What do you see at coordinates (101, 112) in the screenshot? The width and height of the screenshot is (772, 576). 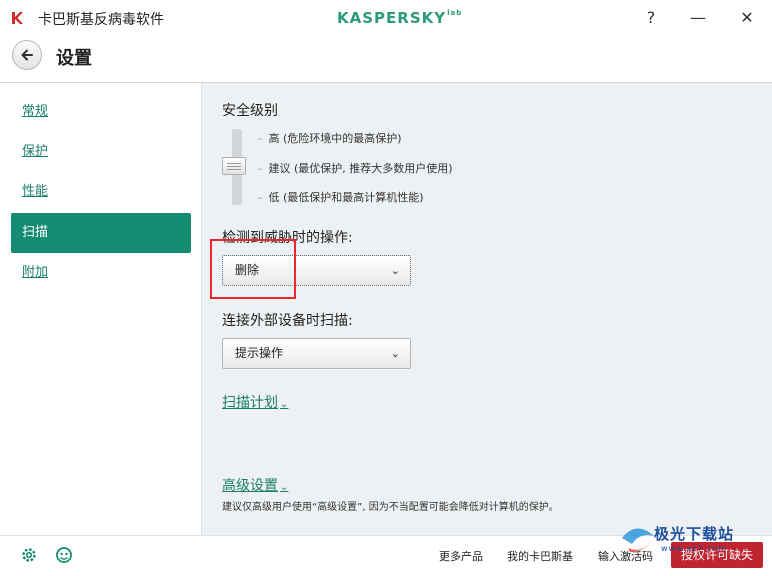 I see `sidebar-item-general: 常规` at bounding box center [101, 112].